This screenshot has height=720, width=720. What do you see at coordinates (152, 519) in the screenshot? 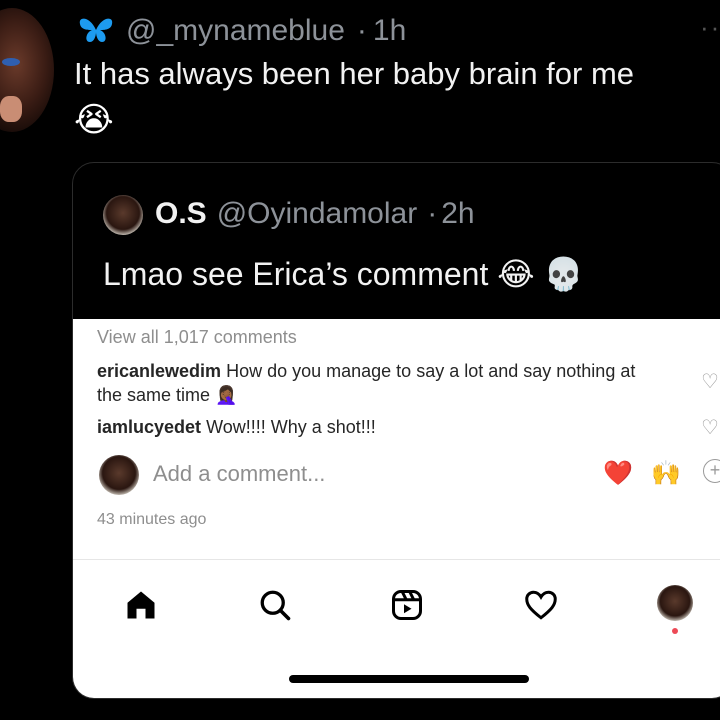
I see `post-timestamp: 43 minutes ago` at bounding box center [152, 519].